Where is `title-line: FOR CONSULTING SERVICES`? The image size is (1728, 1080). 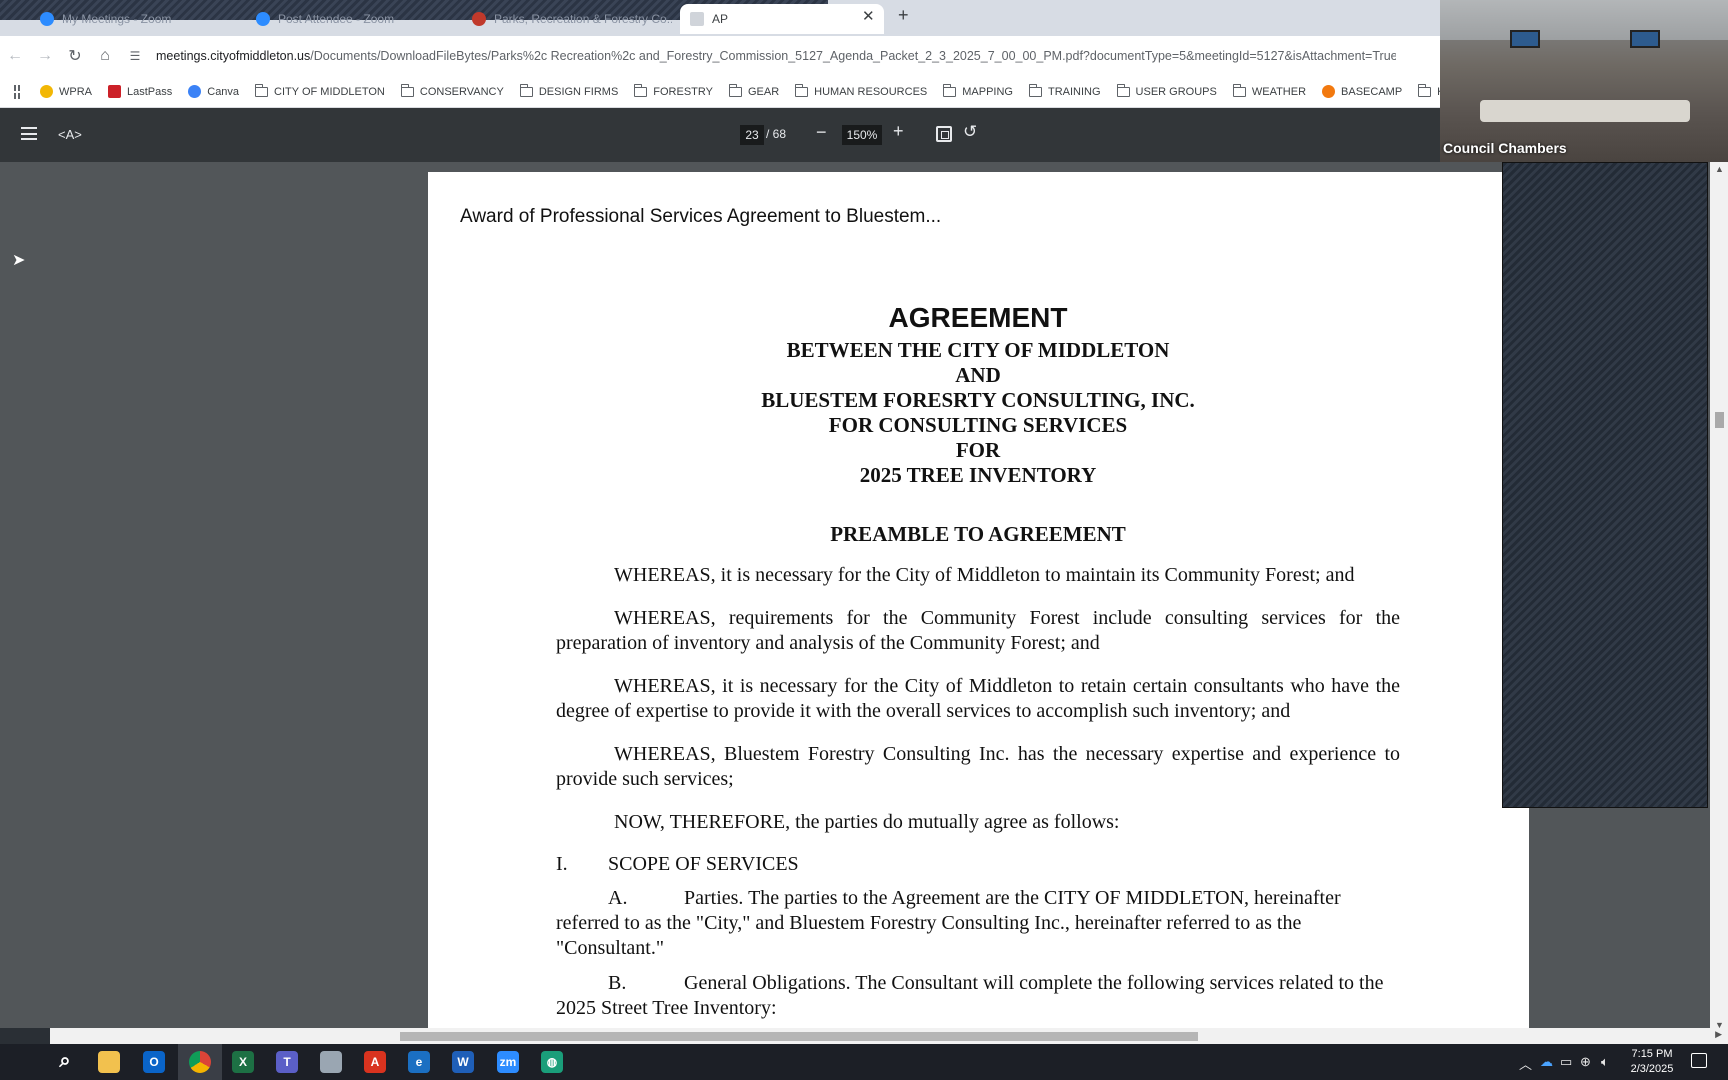
title-line: FOR CONSULTING SERVICES is located at coordinates (978, 425).